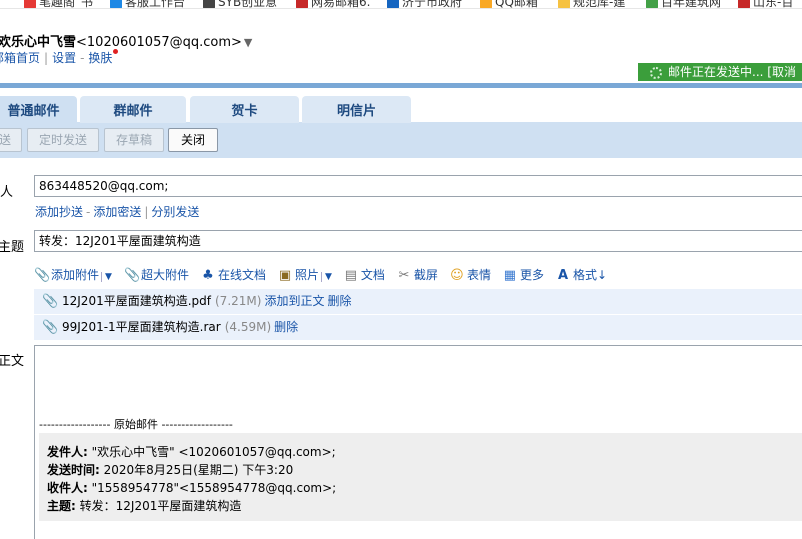  I want to click on document-icon: ▤, so click(351, 275).